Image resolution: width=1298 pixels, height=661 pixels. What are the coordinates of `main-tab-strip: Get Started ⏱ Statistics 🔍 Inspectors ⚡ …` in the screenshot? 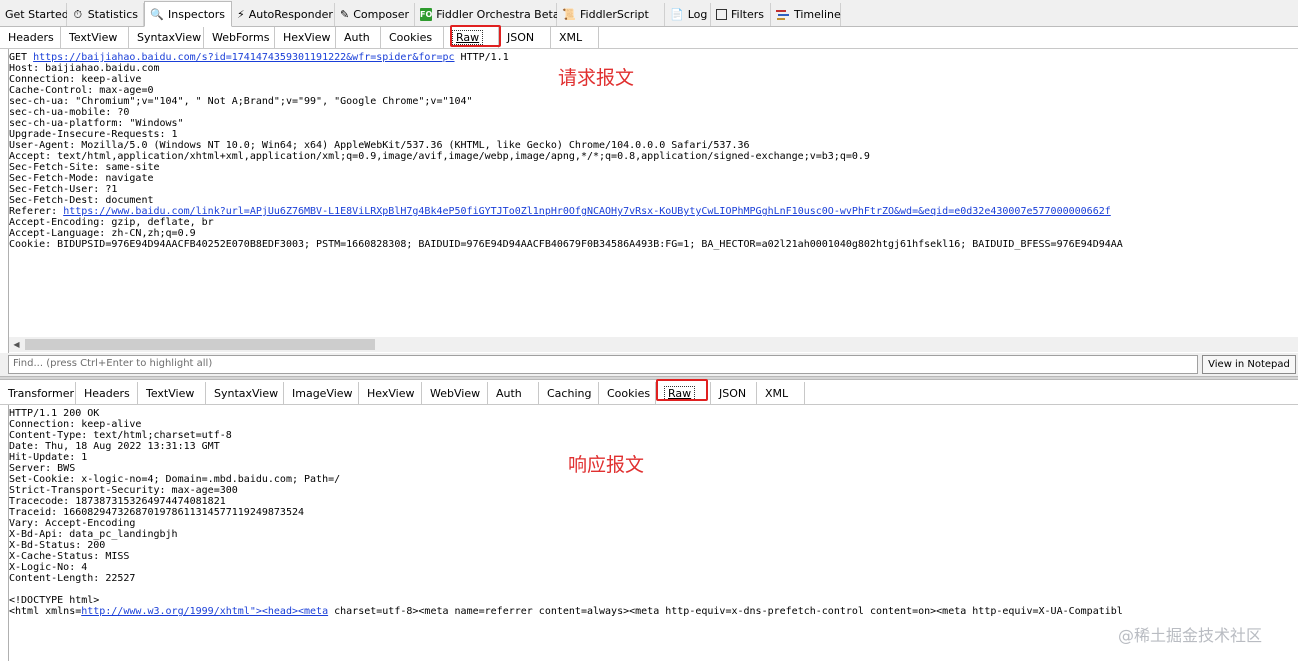 It's located at (649, 13).